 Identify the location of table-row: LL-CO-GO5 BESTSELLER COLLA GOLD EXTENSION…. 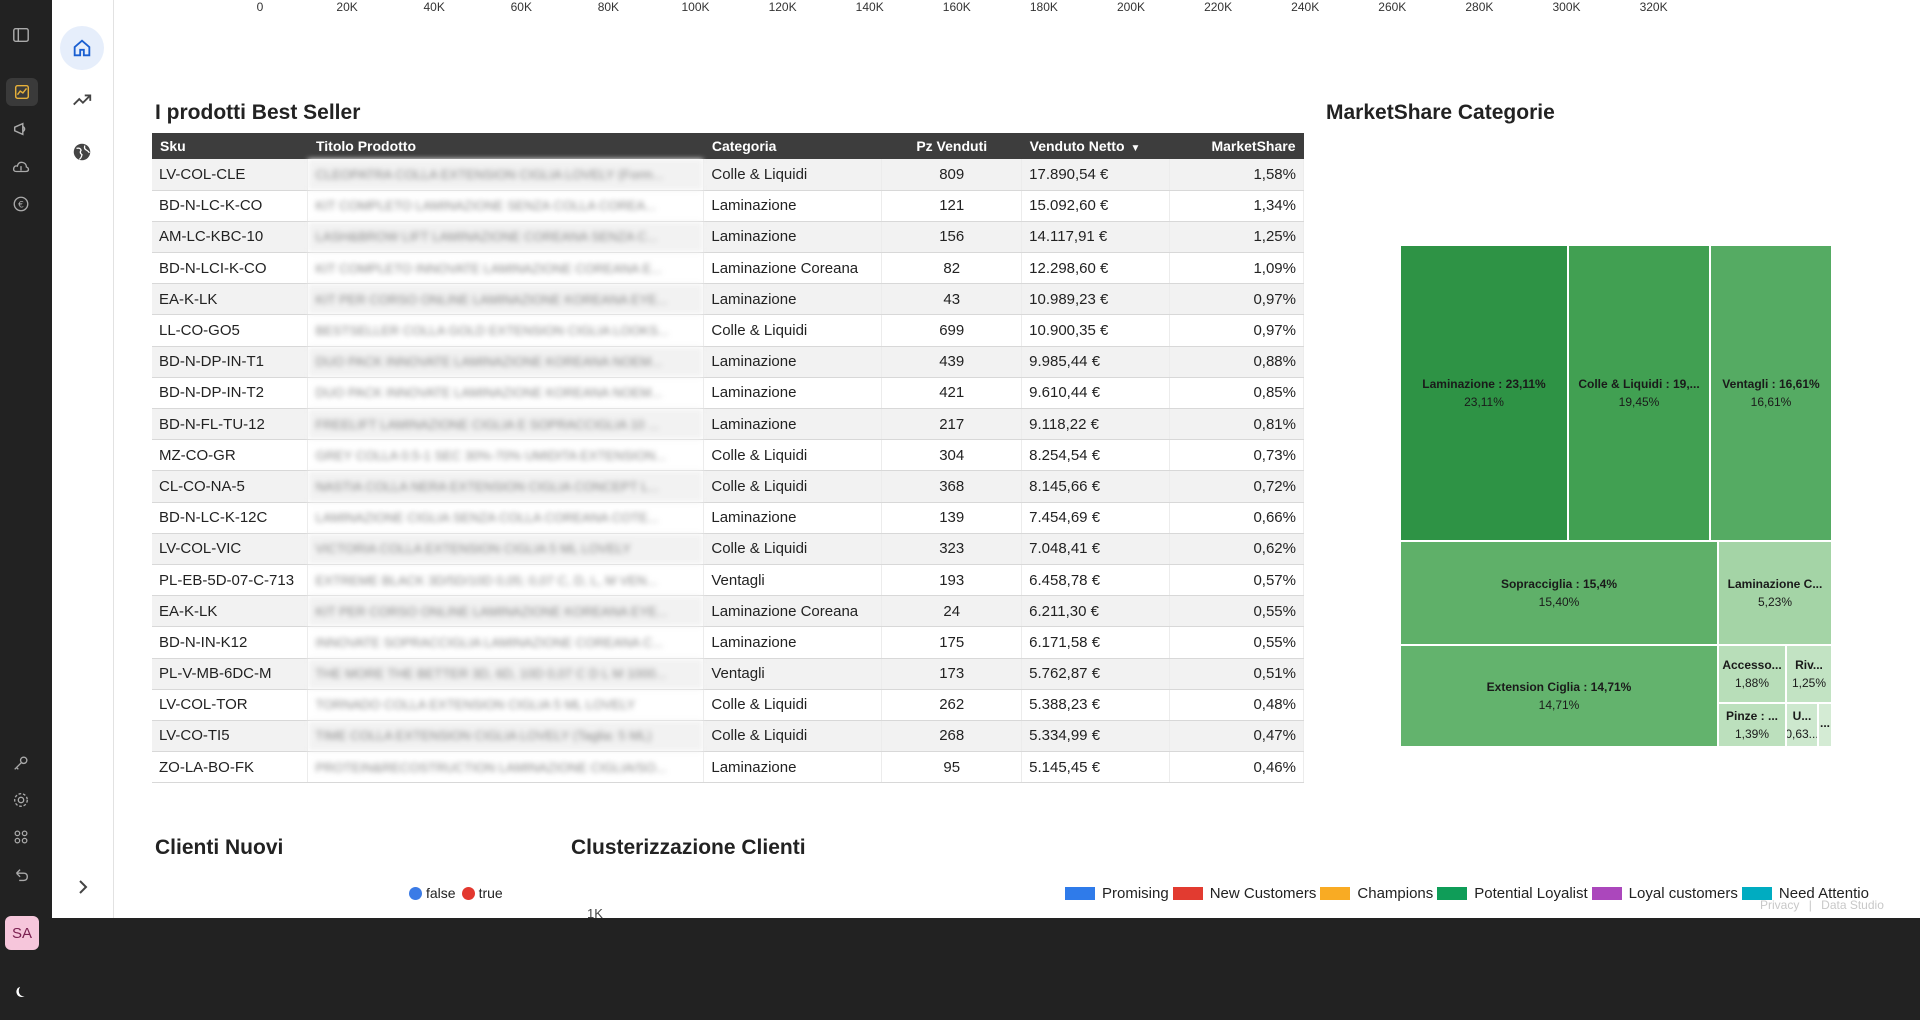
(728, 330).